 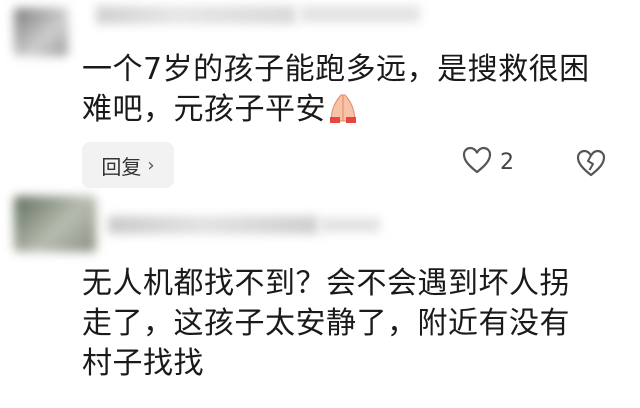 I want to click on like-button: 2, so click(x=488, y=162).